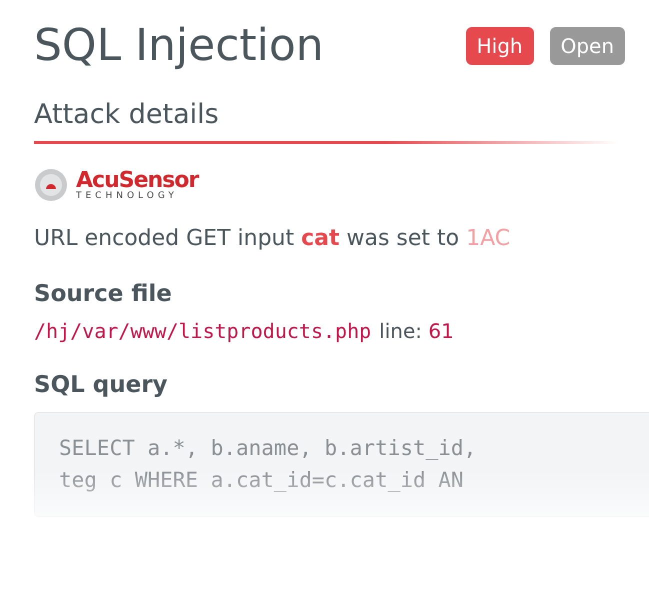  What do you see at coordinates (127, 196) in the screenshot?
I see `logo-tagline: TECHNOLOGY` at bounding box center [127, 196].